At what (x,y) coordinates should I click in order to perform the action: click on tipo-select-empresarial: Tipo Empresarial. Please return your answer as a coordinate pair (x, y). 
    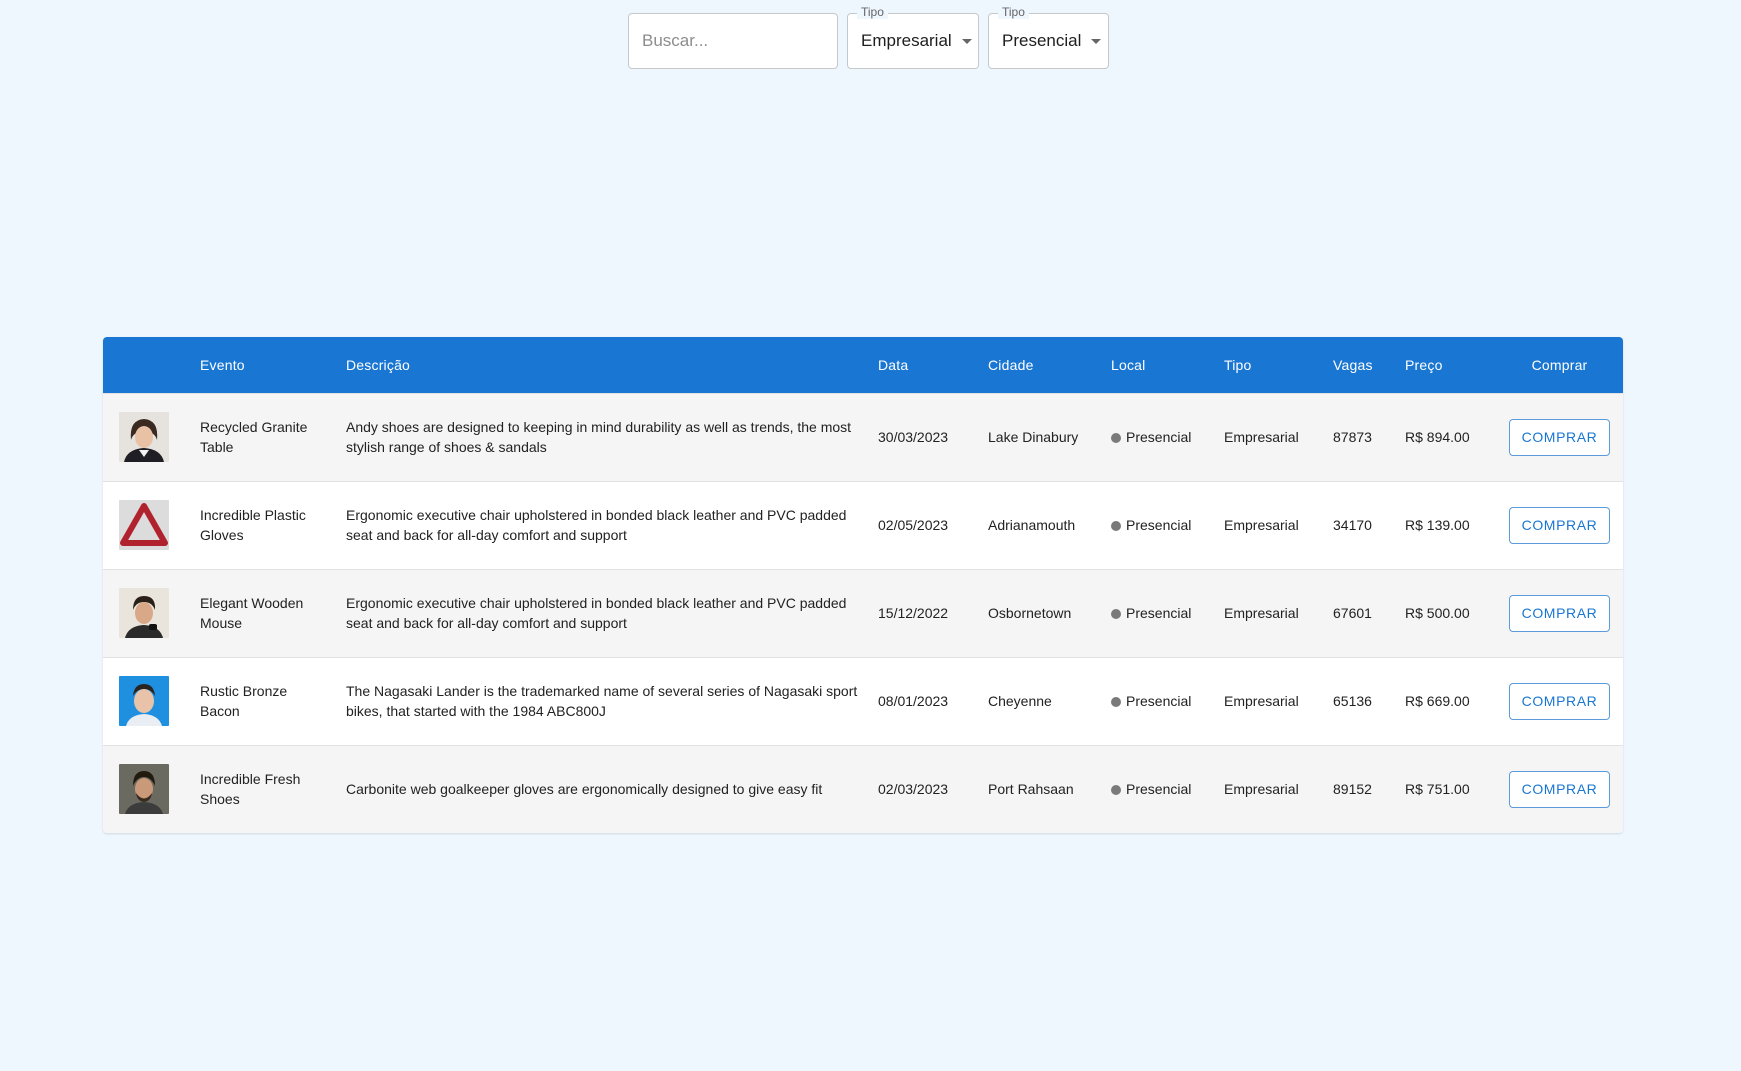
    Looking at the image, I should click on (913, 37).